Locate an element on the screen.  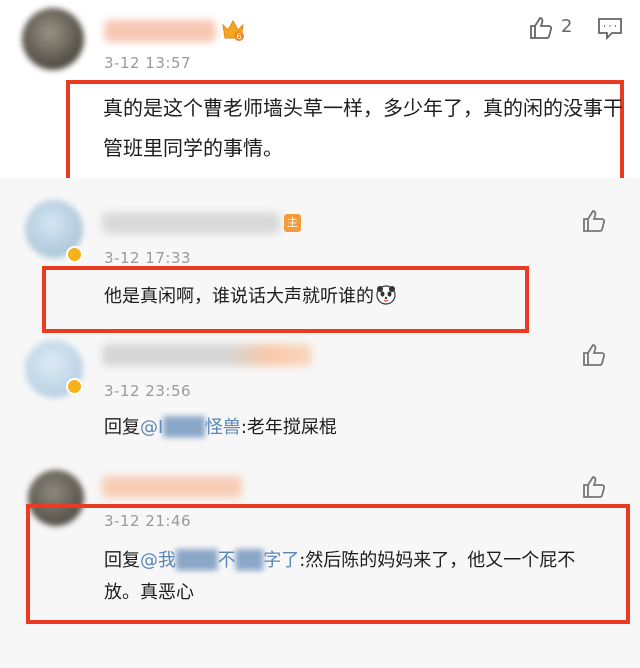
comment-timestamp: 3-12 13:57 is located at coordinates (148, 63).